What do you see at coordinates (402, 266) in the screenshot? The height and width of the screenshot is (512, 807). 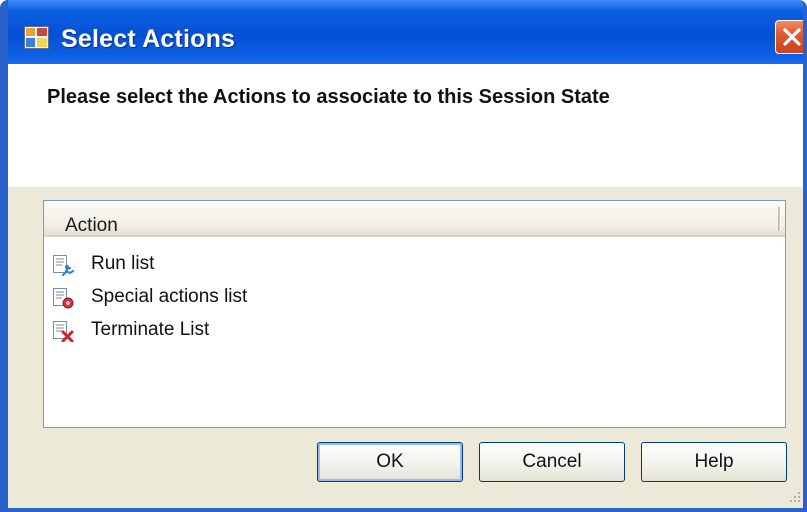 I see `list-item: Run list` at bounding box center [402, 266].